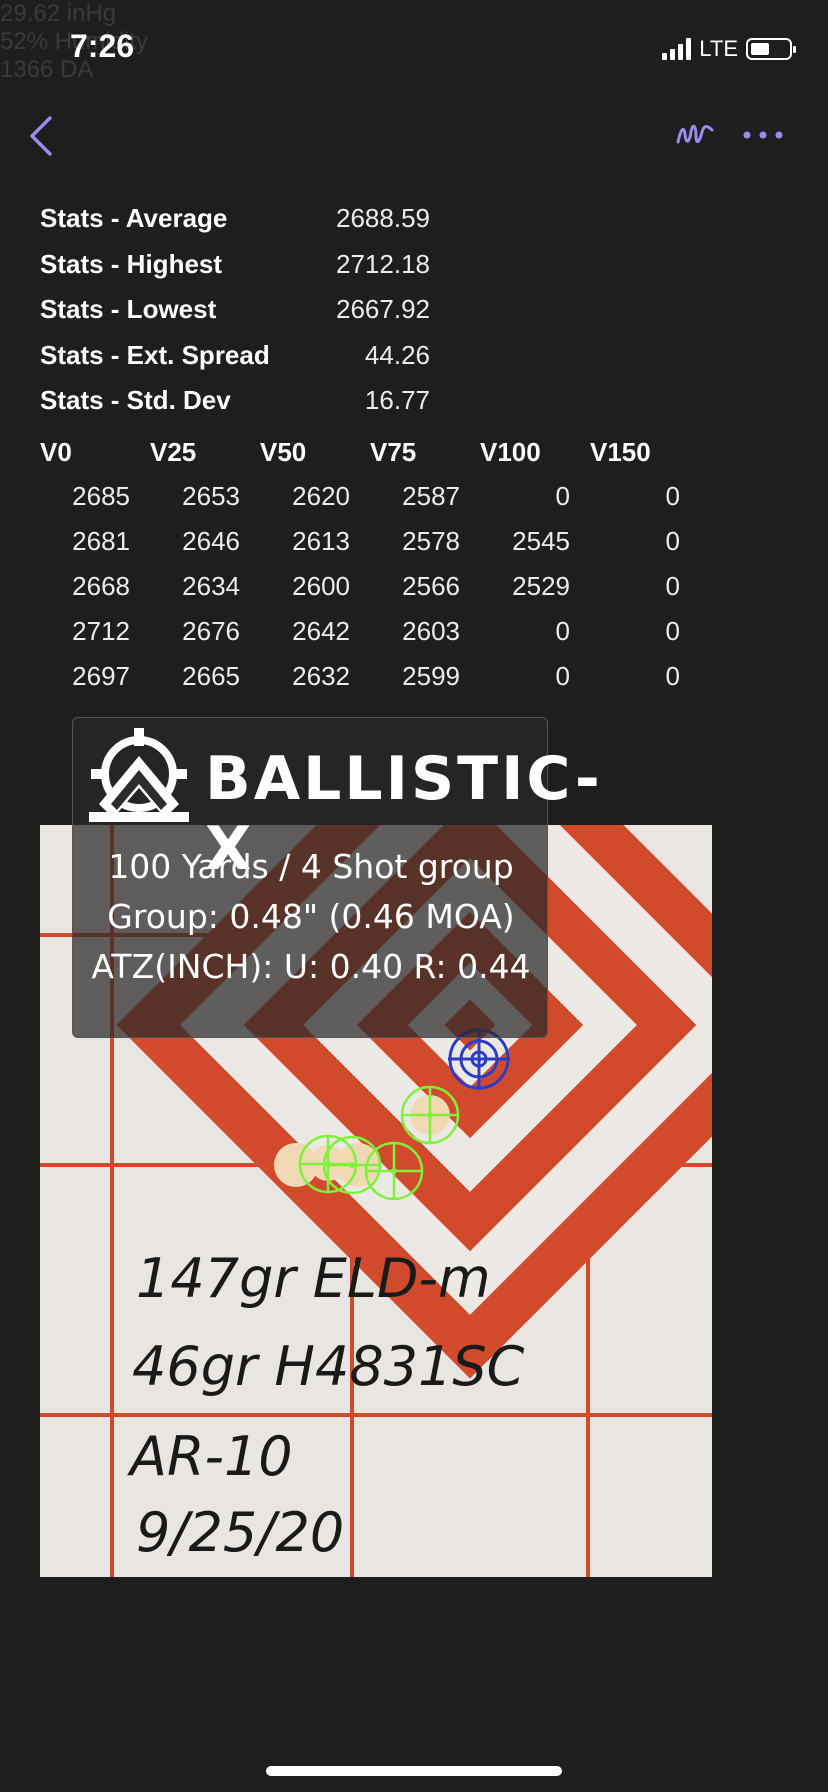 This screenshot has width=828, height=1792. Describe the element at coordinates (311, 966) in the screenshot. I see `atz-label: ATZ(INCH): U: 0.40 R: 0.44` at that location.